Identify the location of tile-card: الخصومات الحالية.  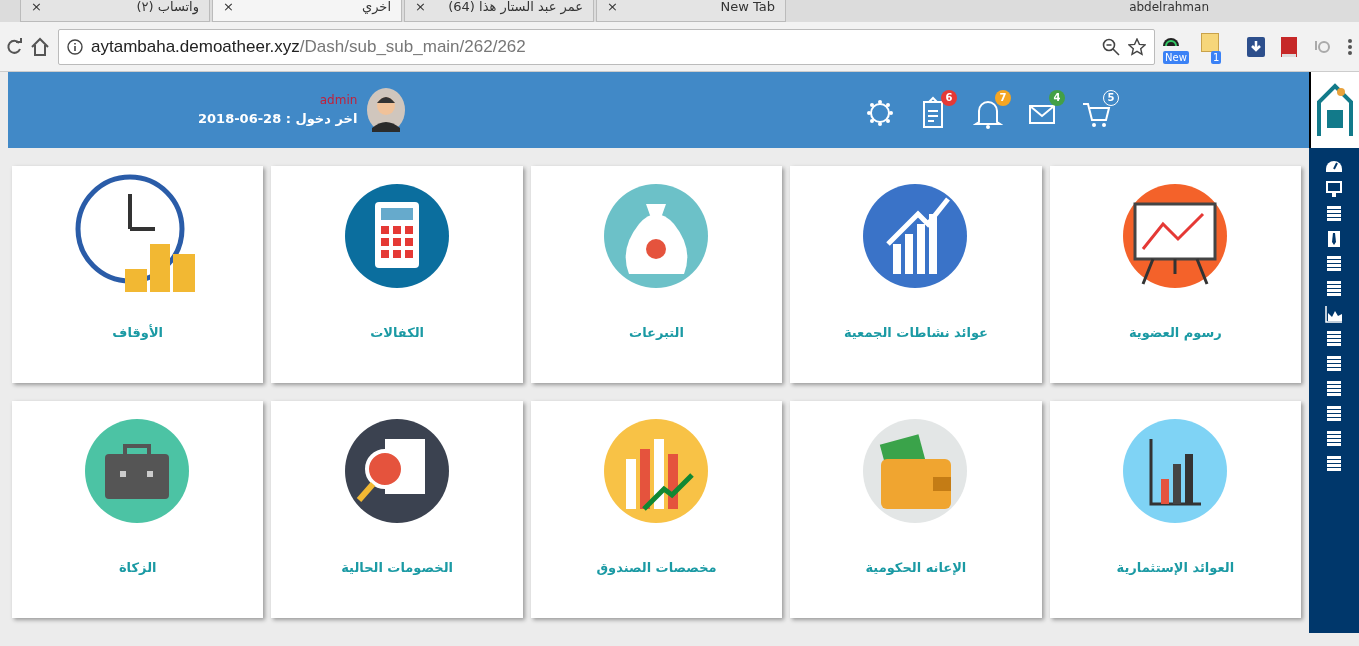
(397, 509).